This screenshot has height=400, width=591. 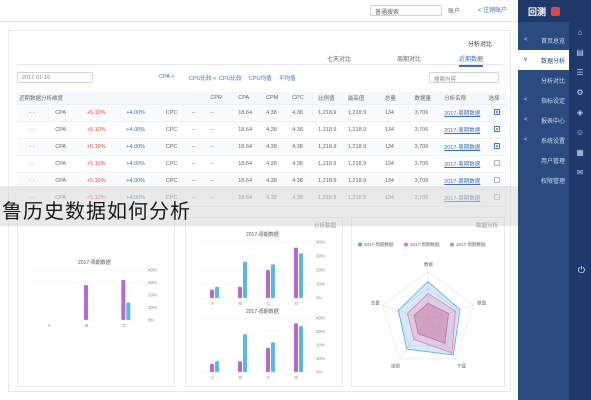 I want to click on sidebar-item-4: < 报表中心, so click(x=543, y=120).